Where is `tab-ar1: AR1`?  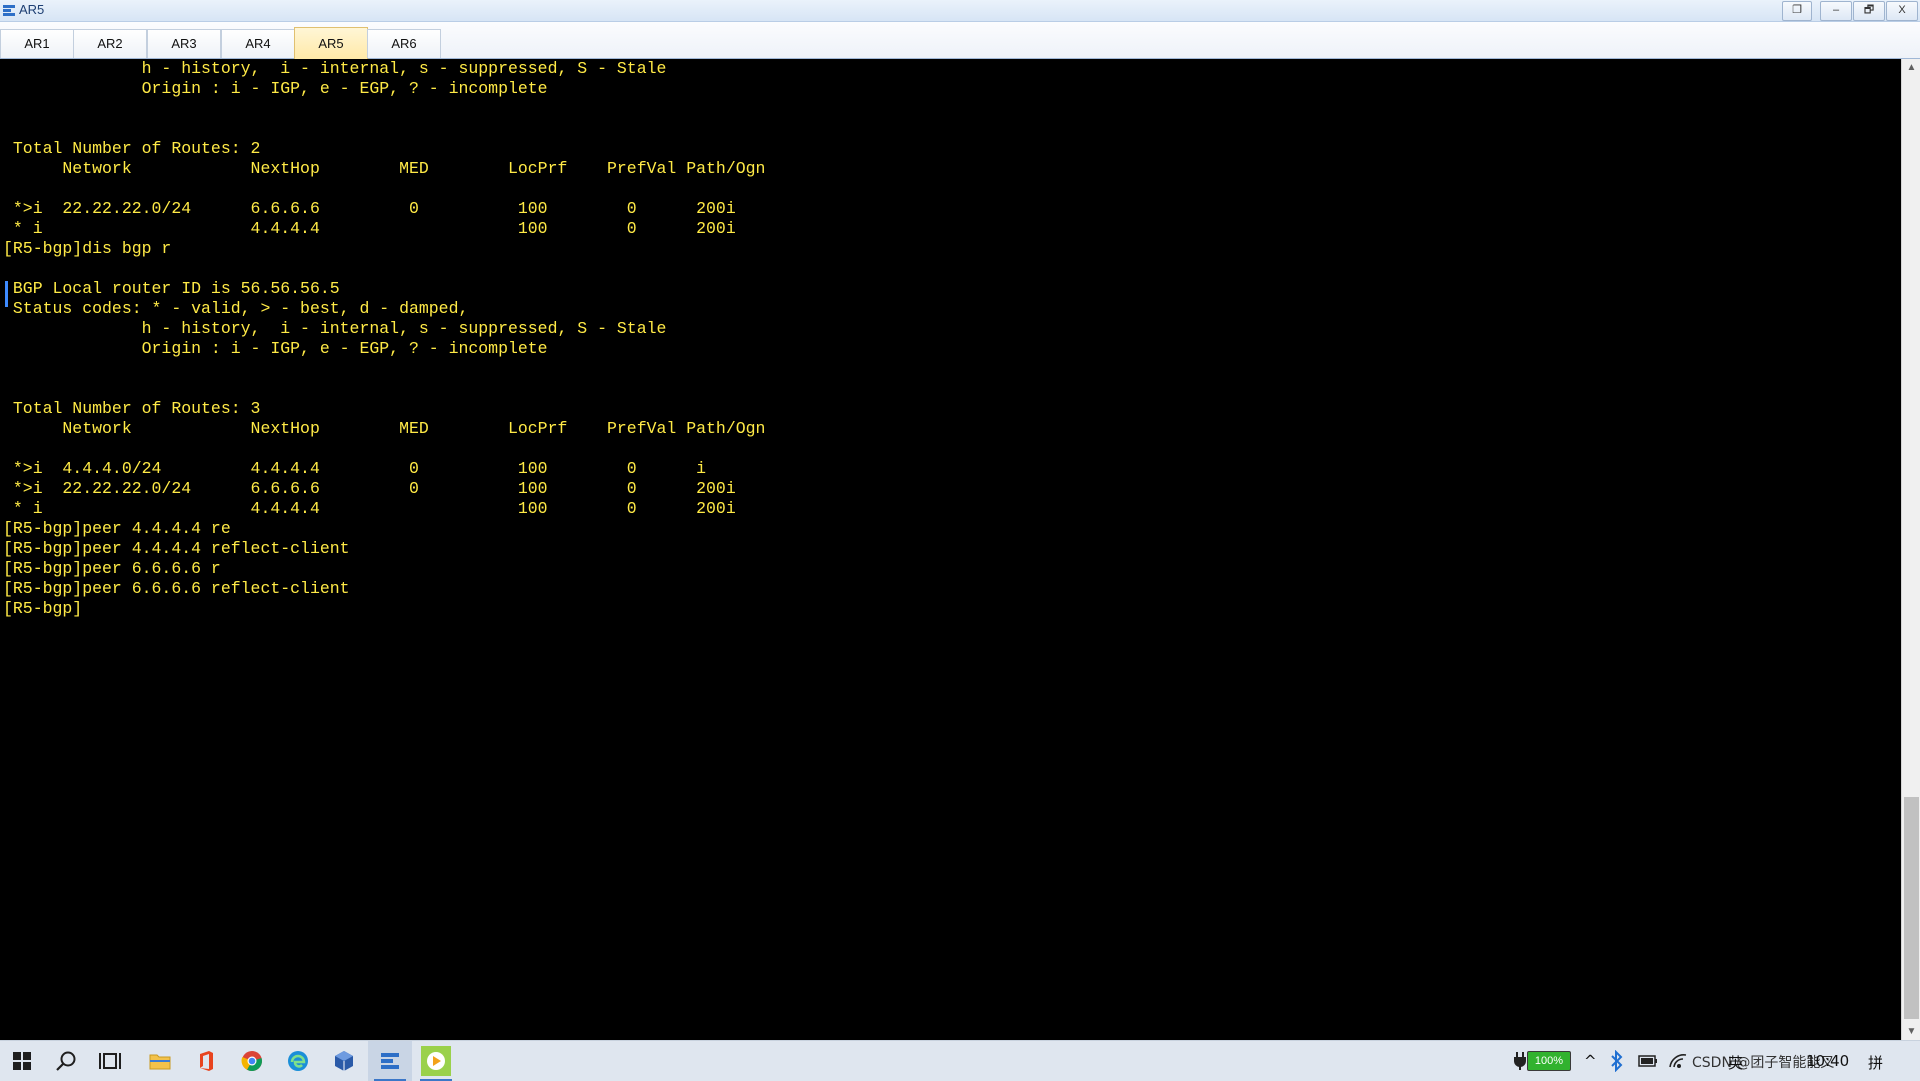 tab-ar1: AR1 is located at coordinates (37, 43).